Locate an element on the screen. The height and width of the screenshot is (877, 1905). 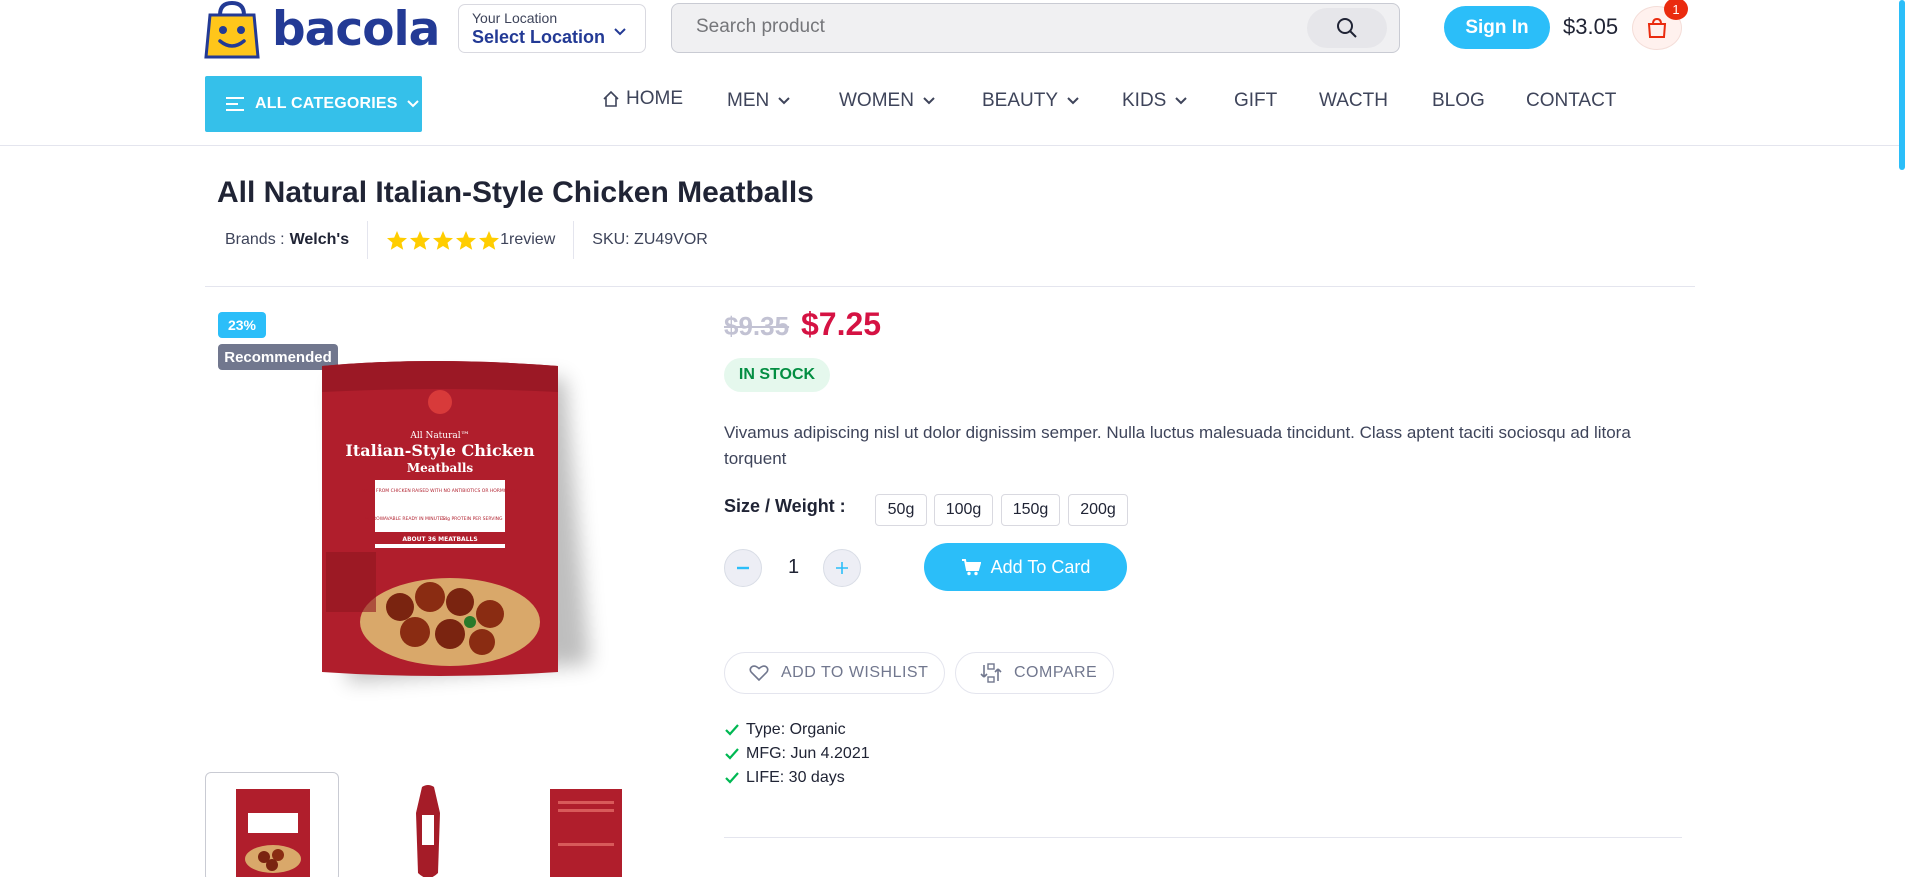
location-selector: Your Location Select Location is located at coordinates (552, 28).